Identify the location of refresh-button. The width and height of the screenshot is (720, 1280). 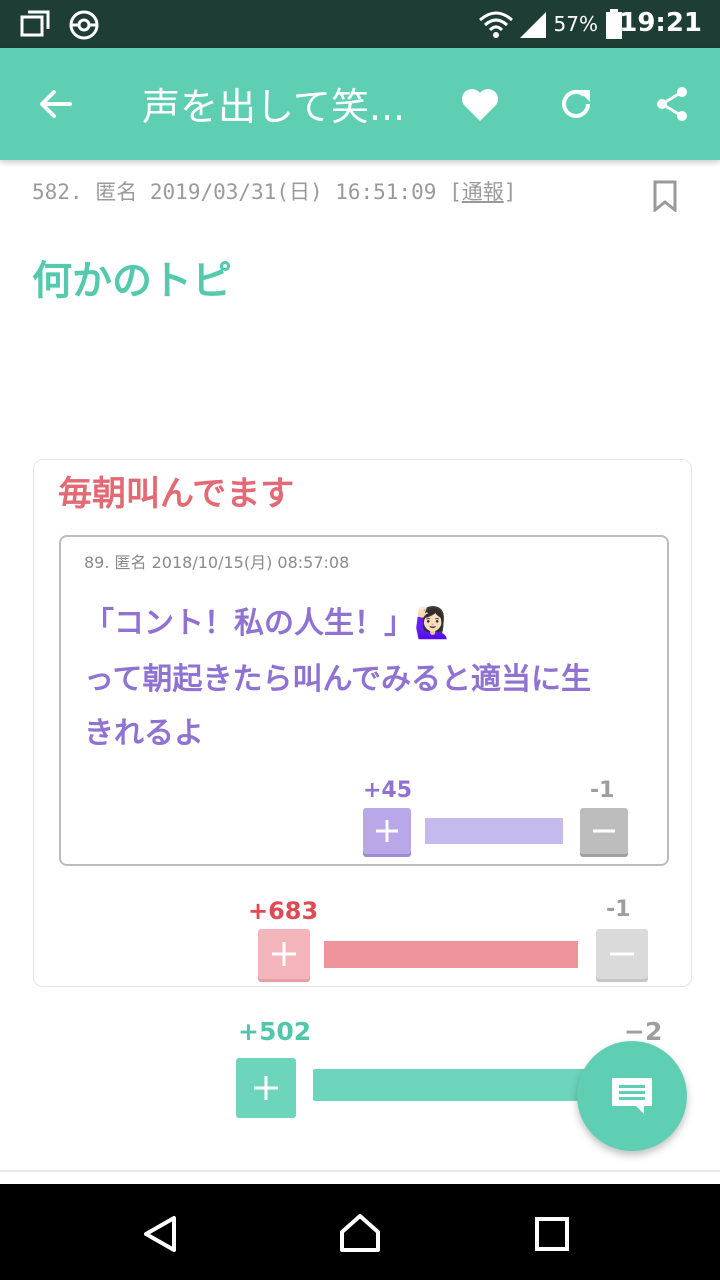
(576, 104).